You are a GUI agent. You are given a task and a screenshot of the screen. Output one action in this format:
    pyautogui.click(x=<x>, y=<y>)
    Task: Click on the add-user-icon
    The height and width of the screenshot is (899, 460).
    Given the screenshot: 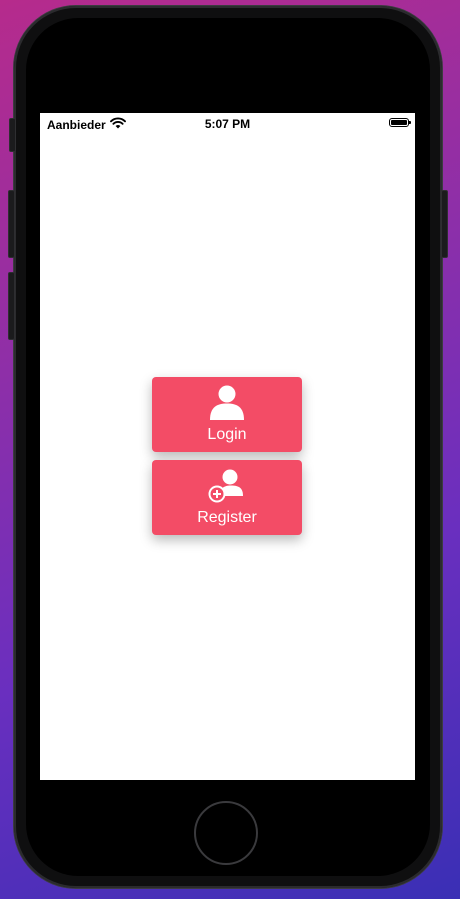 What is the action you would take?
    pyautogui.click(x=227, y=485)
    